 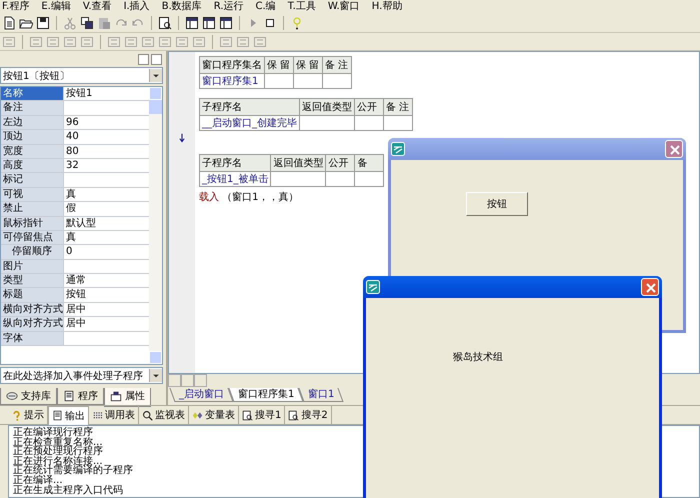 What do you see at coordinates (32, 209) in the screenshot?
I see `property-name: 禁止` at bounding box center [32, 209].